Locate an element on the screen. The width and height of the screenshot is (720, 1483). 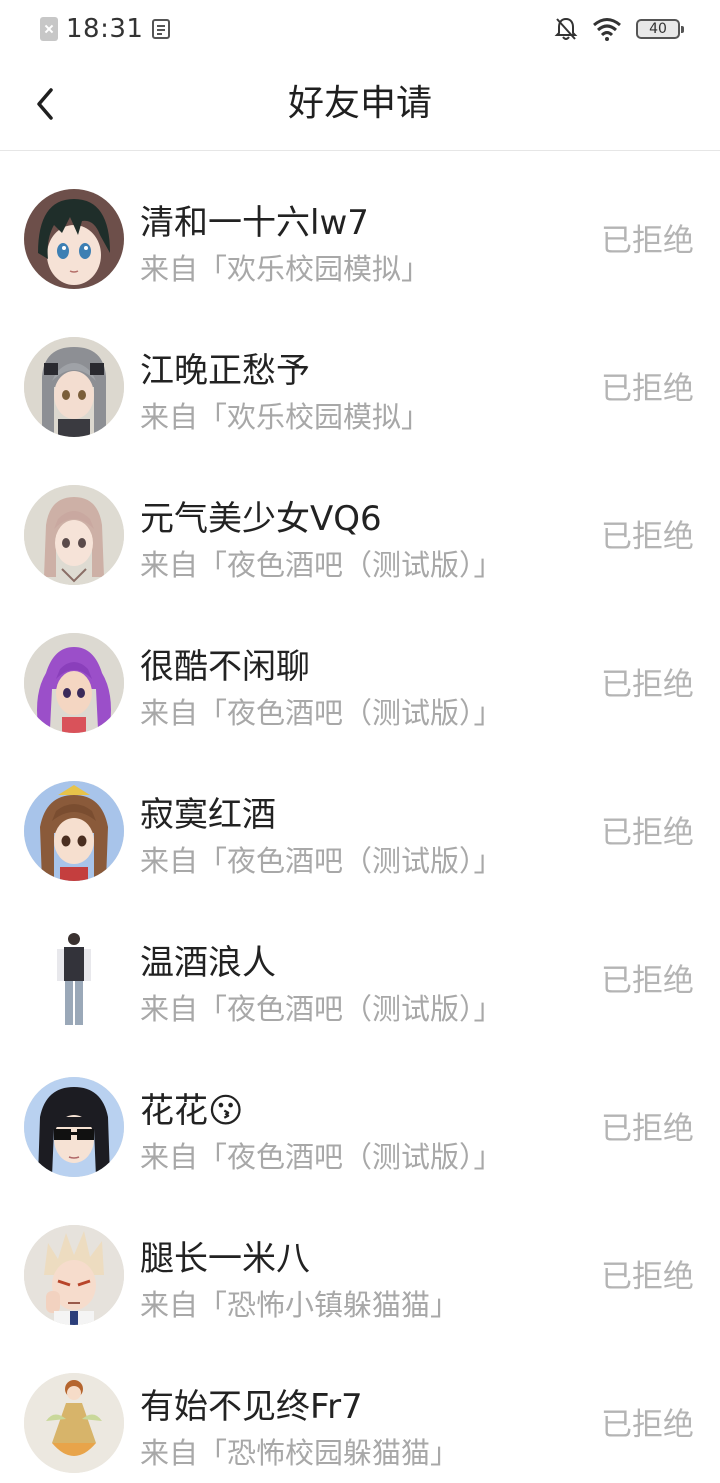
user-name: 清和一十六lw7 is located at coordinates (254, 223).